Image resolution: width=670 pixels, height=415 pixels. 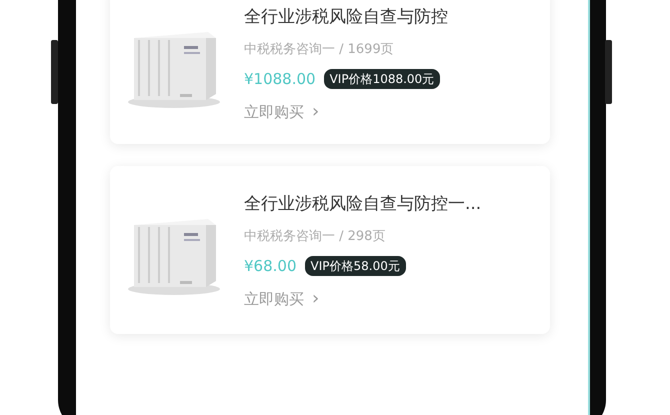 What do you see at coordinates (355, 266) in the screenshot?
I see `vip-price-badge: VIP价格58.00元` at bounding box center [355, 266].